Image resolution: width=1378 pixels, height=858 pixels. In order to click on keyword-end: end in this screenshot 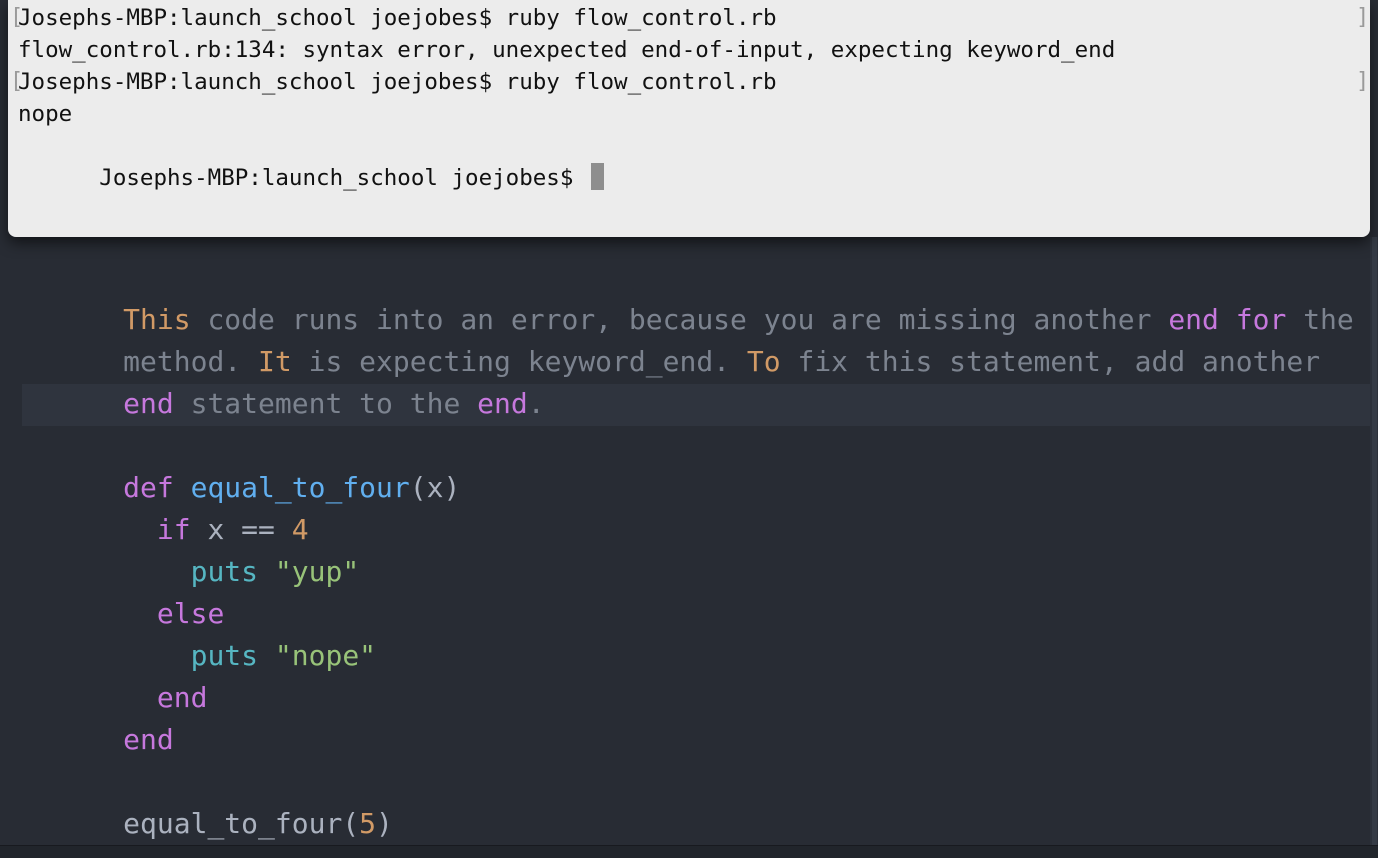, I will do `click(148, 739)`.